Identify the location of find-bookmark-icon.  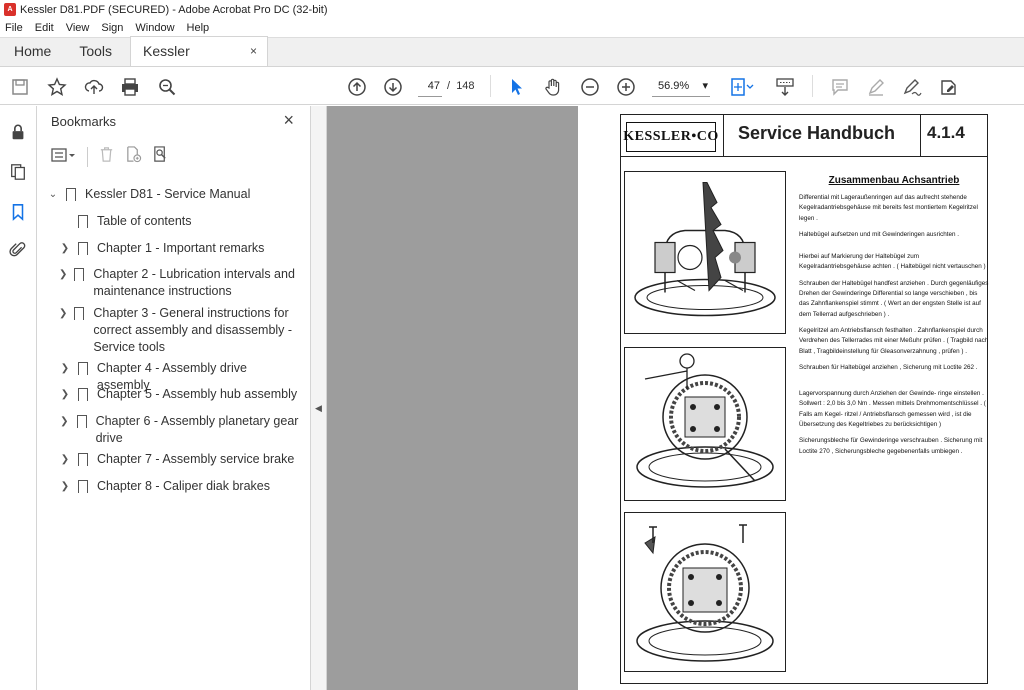
(160, 157).